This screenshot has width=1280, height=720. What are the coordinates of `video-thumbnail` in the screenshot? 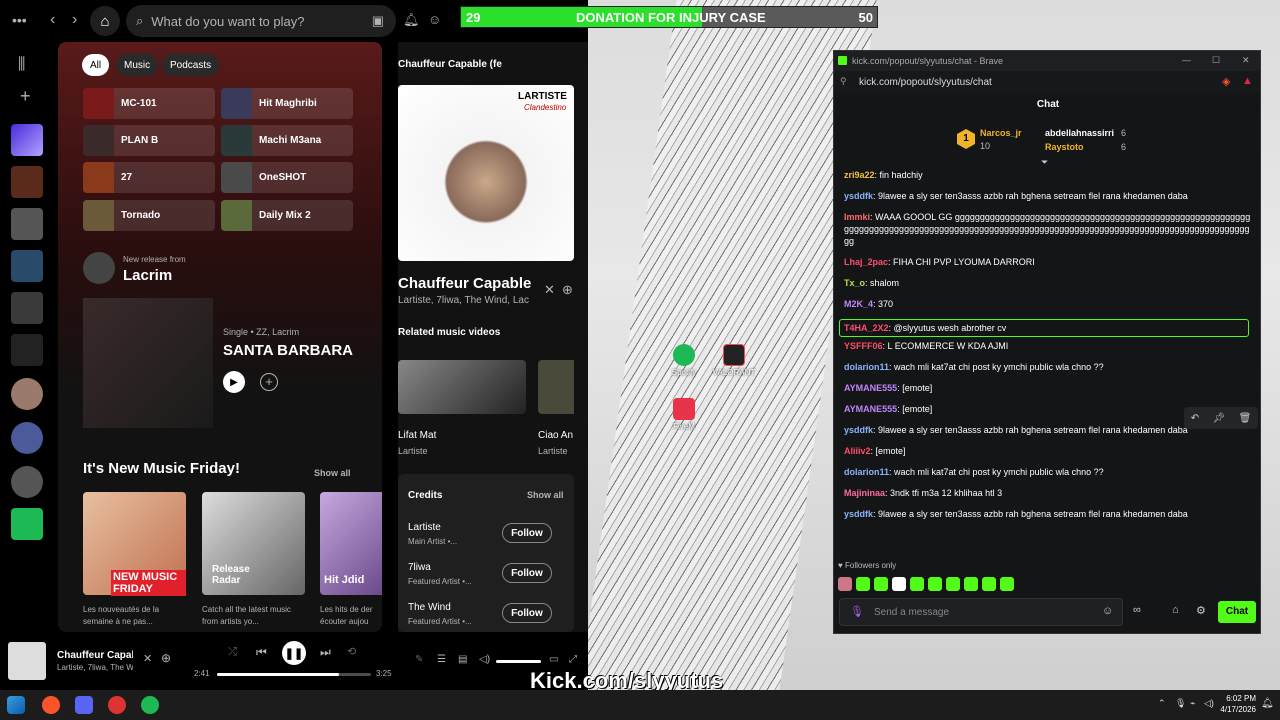 It's located at (556, 387).